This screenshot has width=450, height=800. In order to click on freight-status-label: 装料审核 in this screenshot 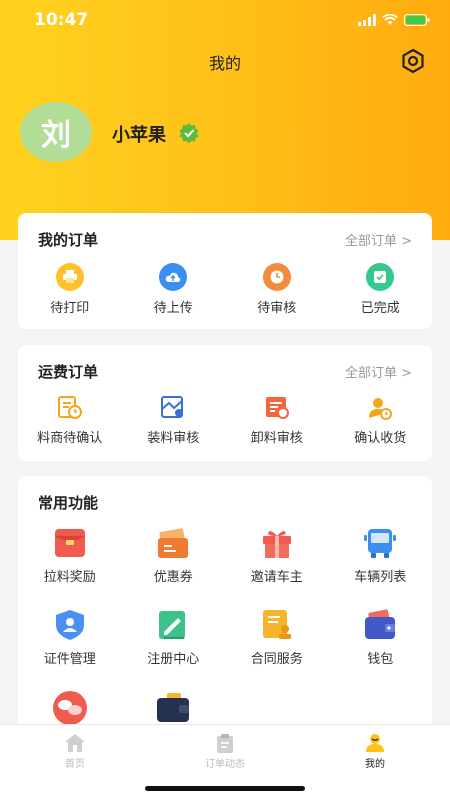, I will do `click(173, 438)`.